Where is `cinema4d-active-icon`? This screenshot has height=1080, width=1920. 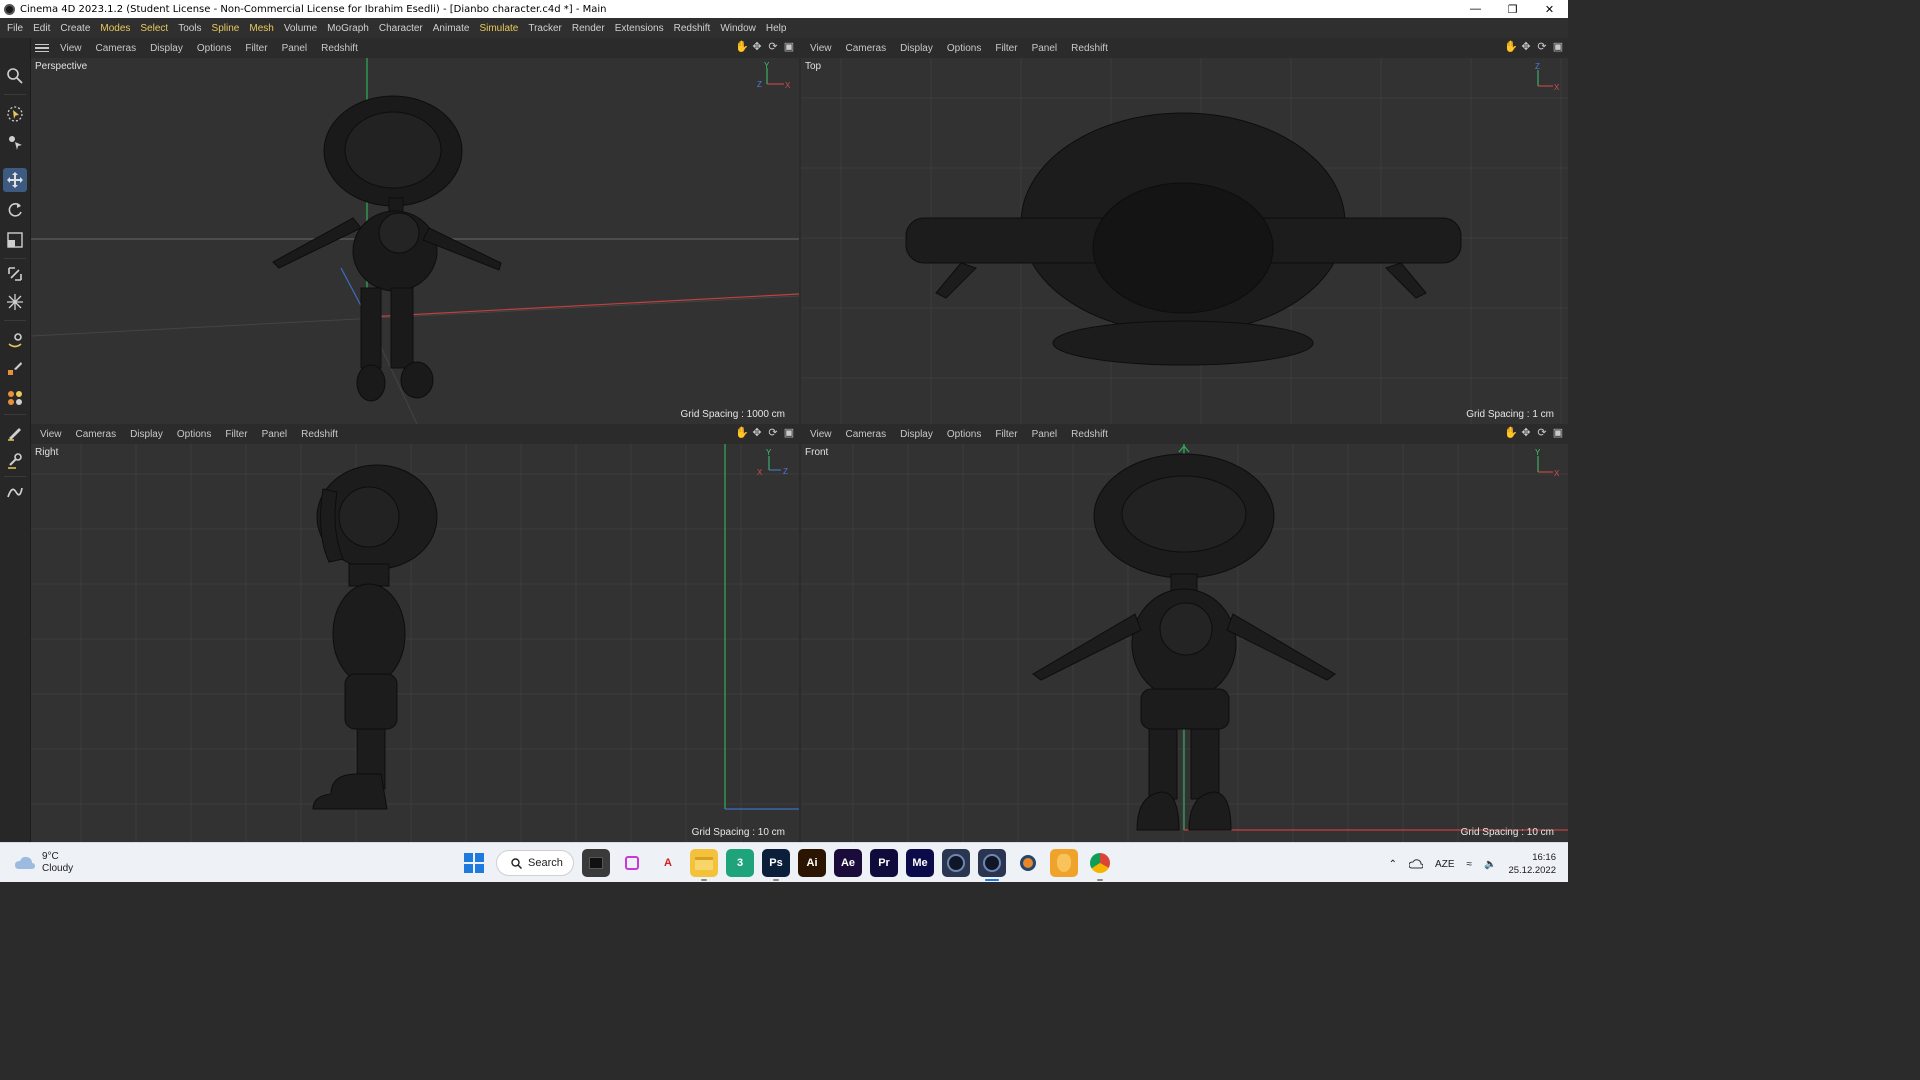
cinema4d-active-icon is located at coordinates (992, 865).